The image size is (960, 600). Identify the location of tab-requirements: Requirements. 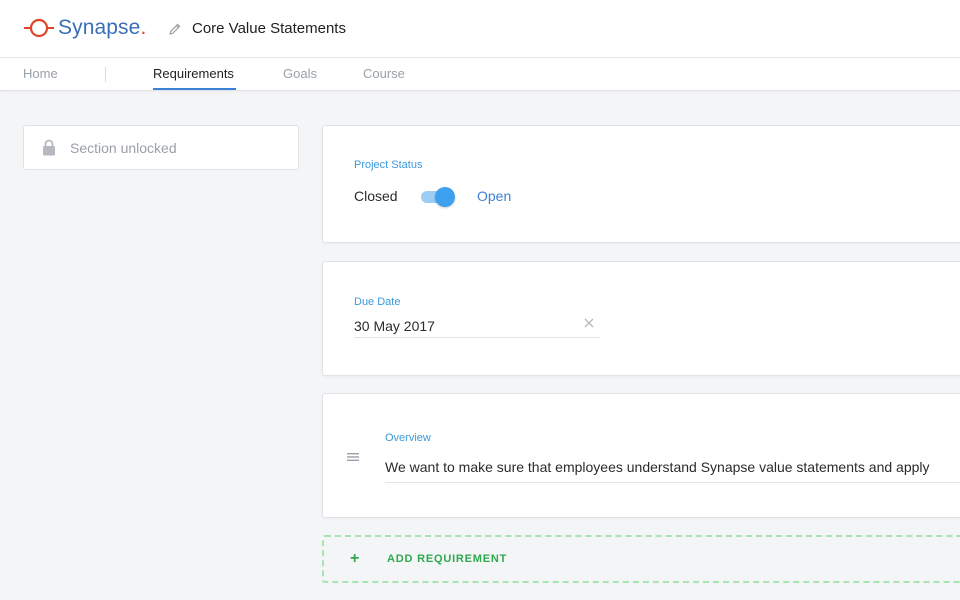
(193, 73).